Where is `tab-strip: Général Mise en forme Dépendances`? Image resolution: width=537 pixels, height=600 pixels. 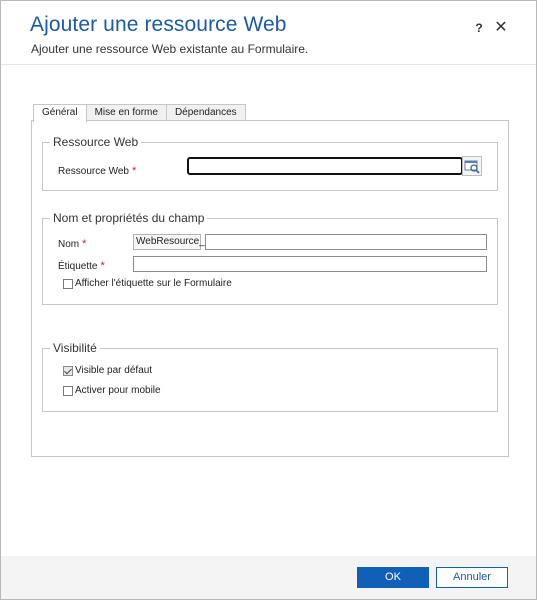
tab-strip: Général Mise en forme Dépendances is located at coordinates (139, 113).